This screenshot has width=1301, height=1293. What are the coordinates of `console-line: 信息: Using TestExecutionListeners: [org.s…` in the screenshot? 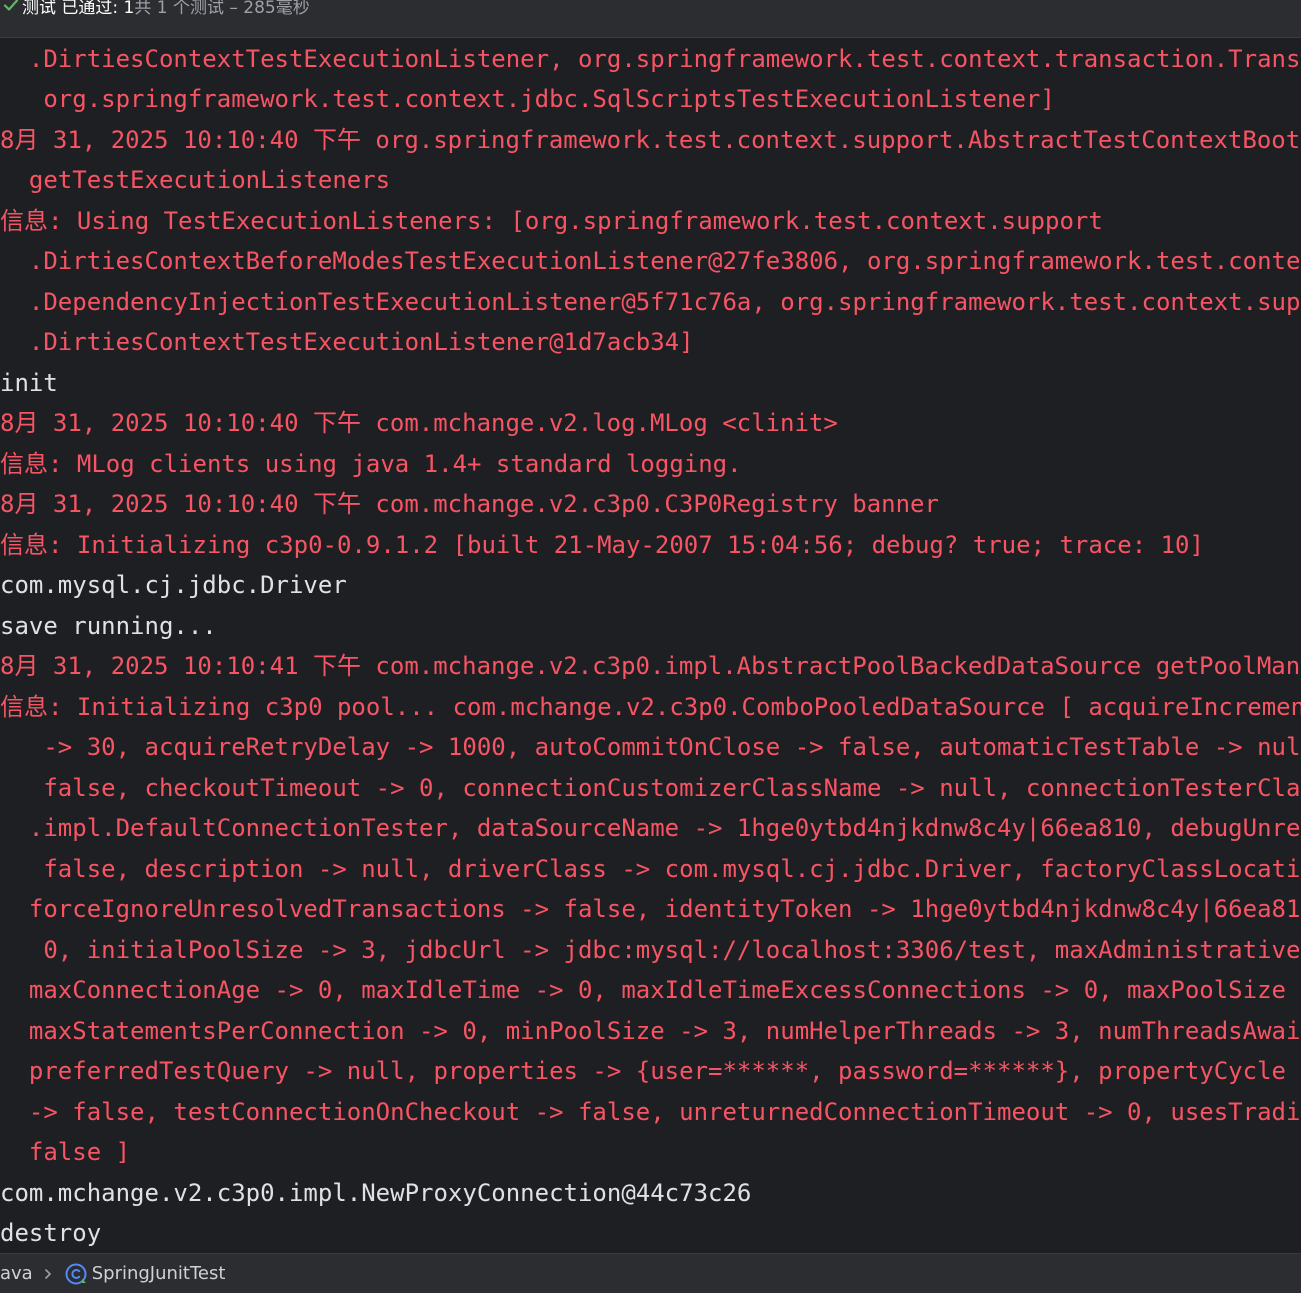 It's located at (551, 221).